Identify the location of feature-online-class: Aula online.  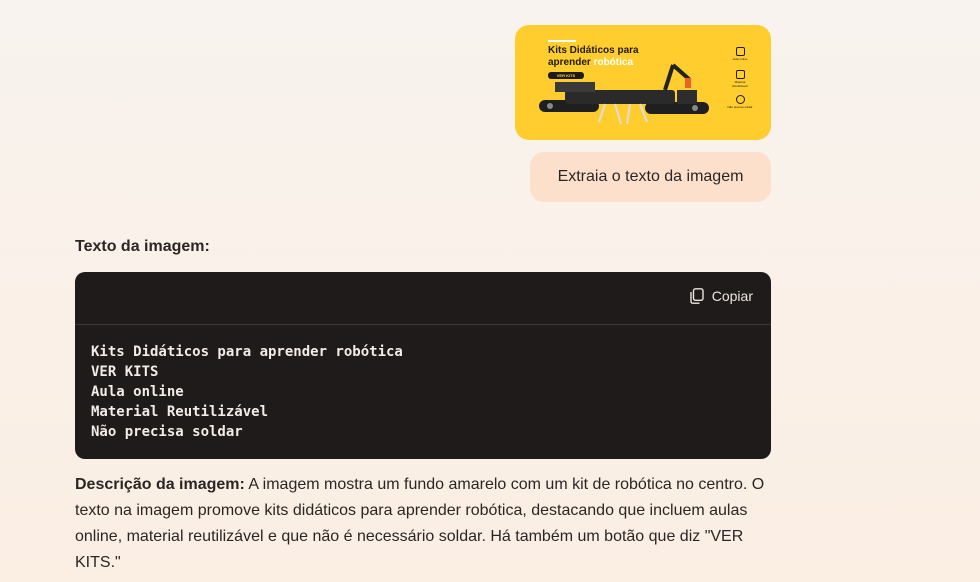
(740, 54).